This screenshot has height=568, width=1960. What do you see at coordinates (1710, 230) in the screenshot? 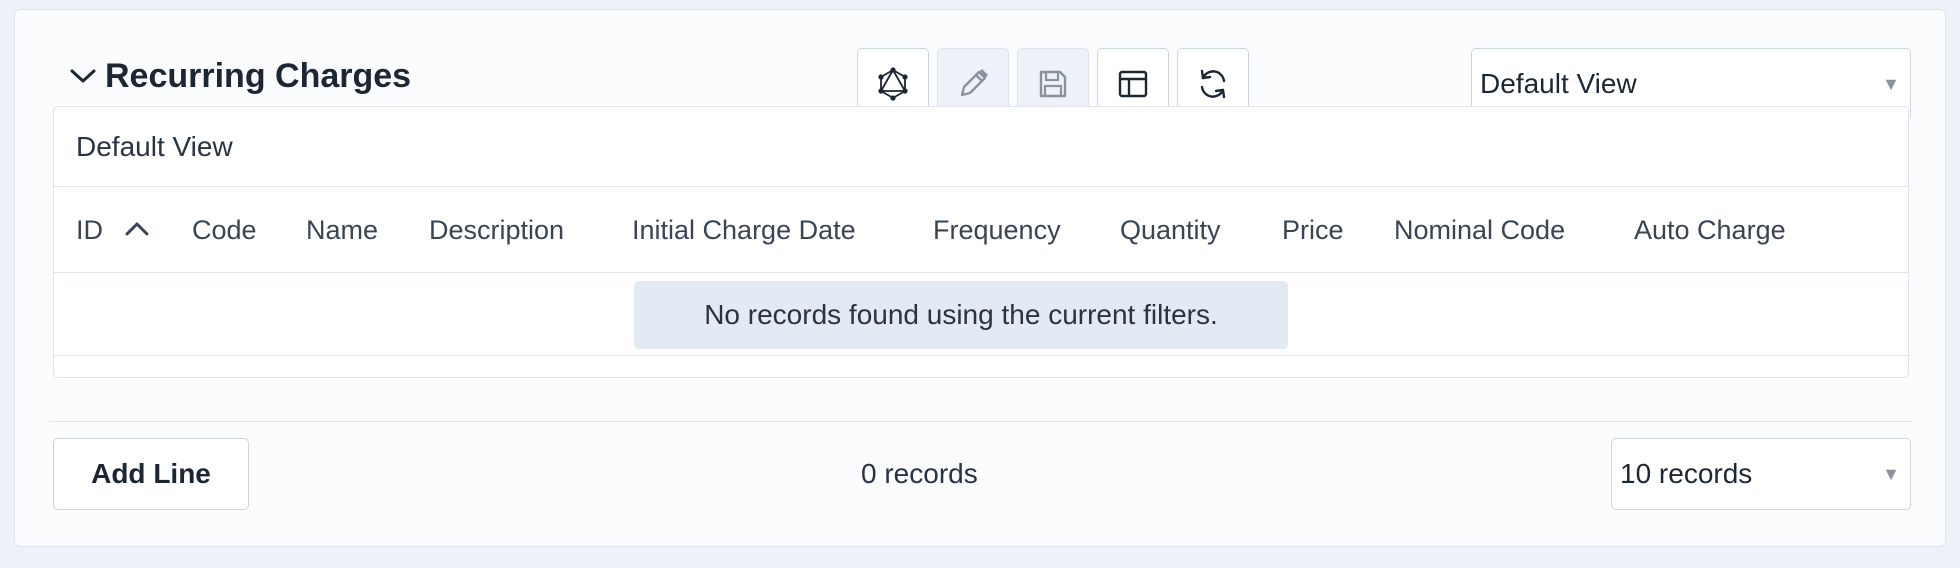
I see `column-header-auto-charge: Auto Charge` at bounding box center [1710, 230].